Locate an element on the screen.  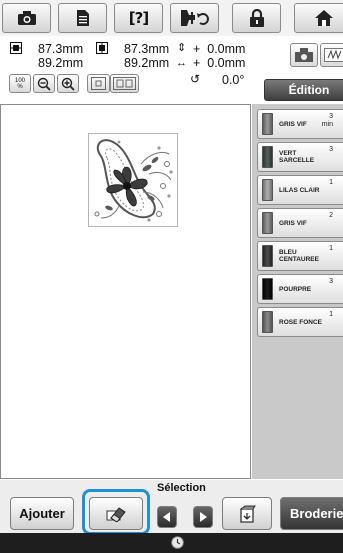
thread-name: BLEU CENTAUREE is located at coordinates (299, 256).